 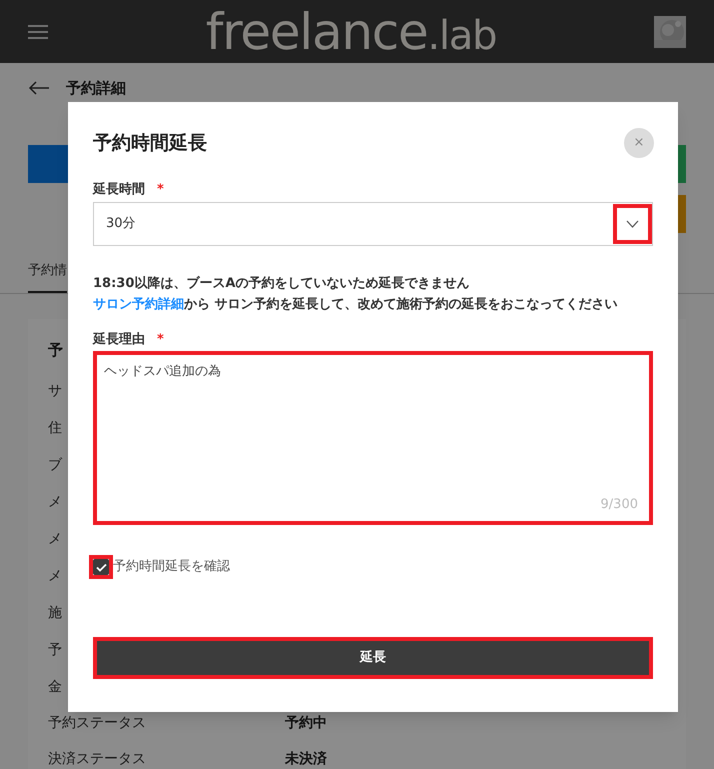 What do you see at coordinates (138, 304) in the screenshot?
I see `salon-reservation-link: サロン予約詳細` at bounding box center [138, 304].